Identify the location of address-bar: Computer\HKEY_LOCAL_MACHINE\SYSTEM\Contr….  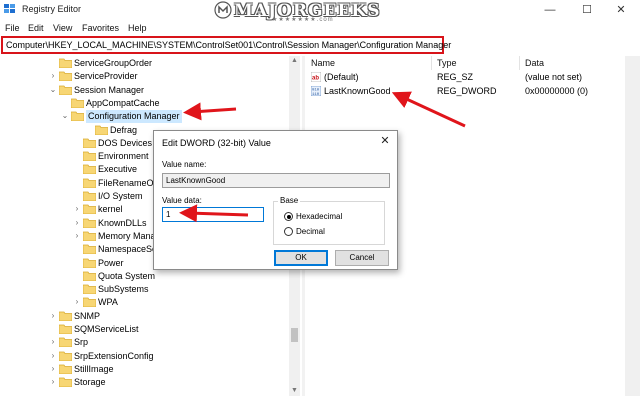
(226, 45).